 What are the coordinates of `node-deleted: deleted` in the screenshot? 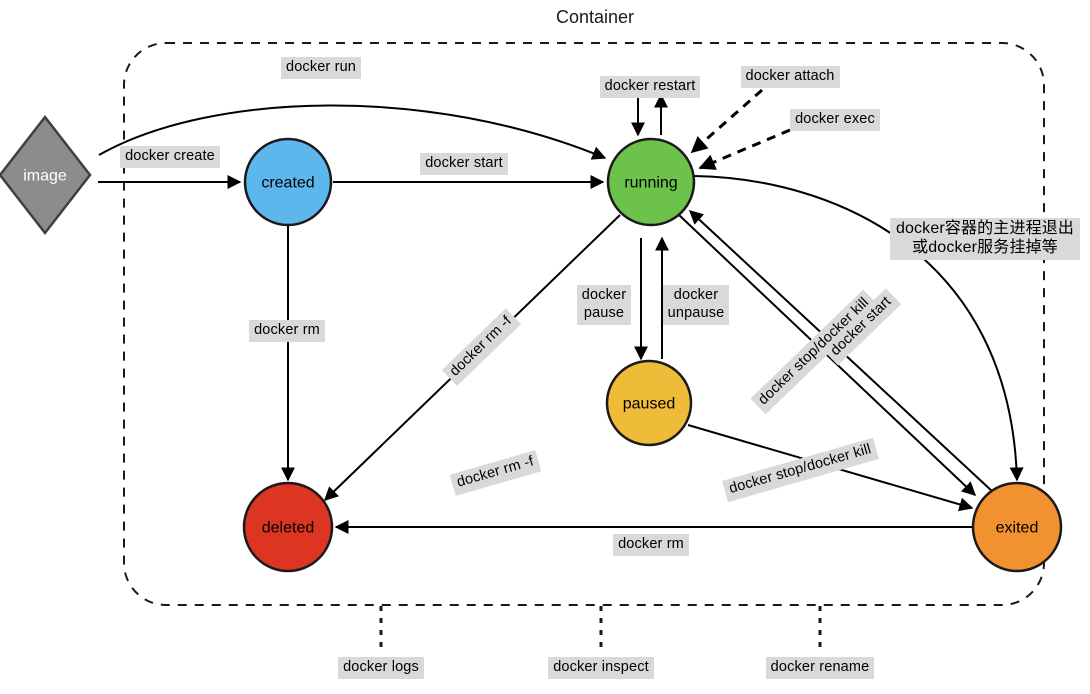 It's located at (288, 527).